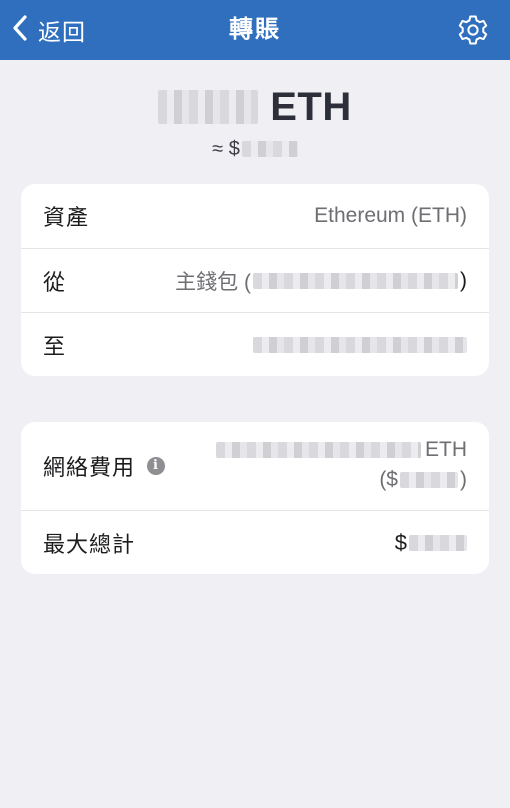  What do you see at coordinates (213, 282) in the screenshot?
I see `from-wallet-name: 主錢包 (` at bounding box center [213, 282].